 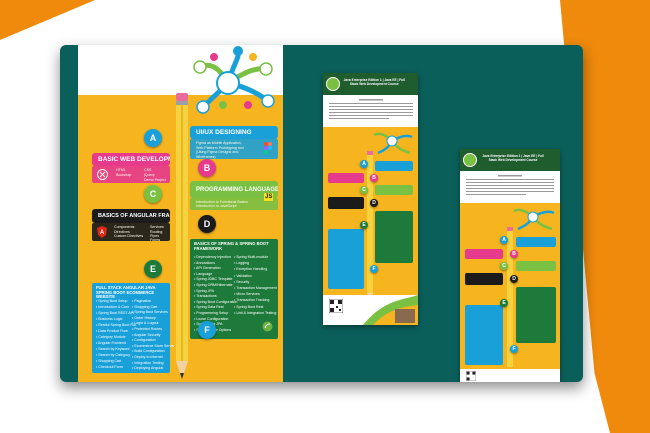 What do you see at coordinates (207, 268) in the screenshot?
I see `list-item: • API Generation` at bounding box center [207, 268].